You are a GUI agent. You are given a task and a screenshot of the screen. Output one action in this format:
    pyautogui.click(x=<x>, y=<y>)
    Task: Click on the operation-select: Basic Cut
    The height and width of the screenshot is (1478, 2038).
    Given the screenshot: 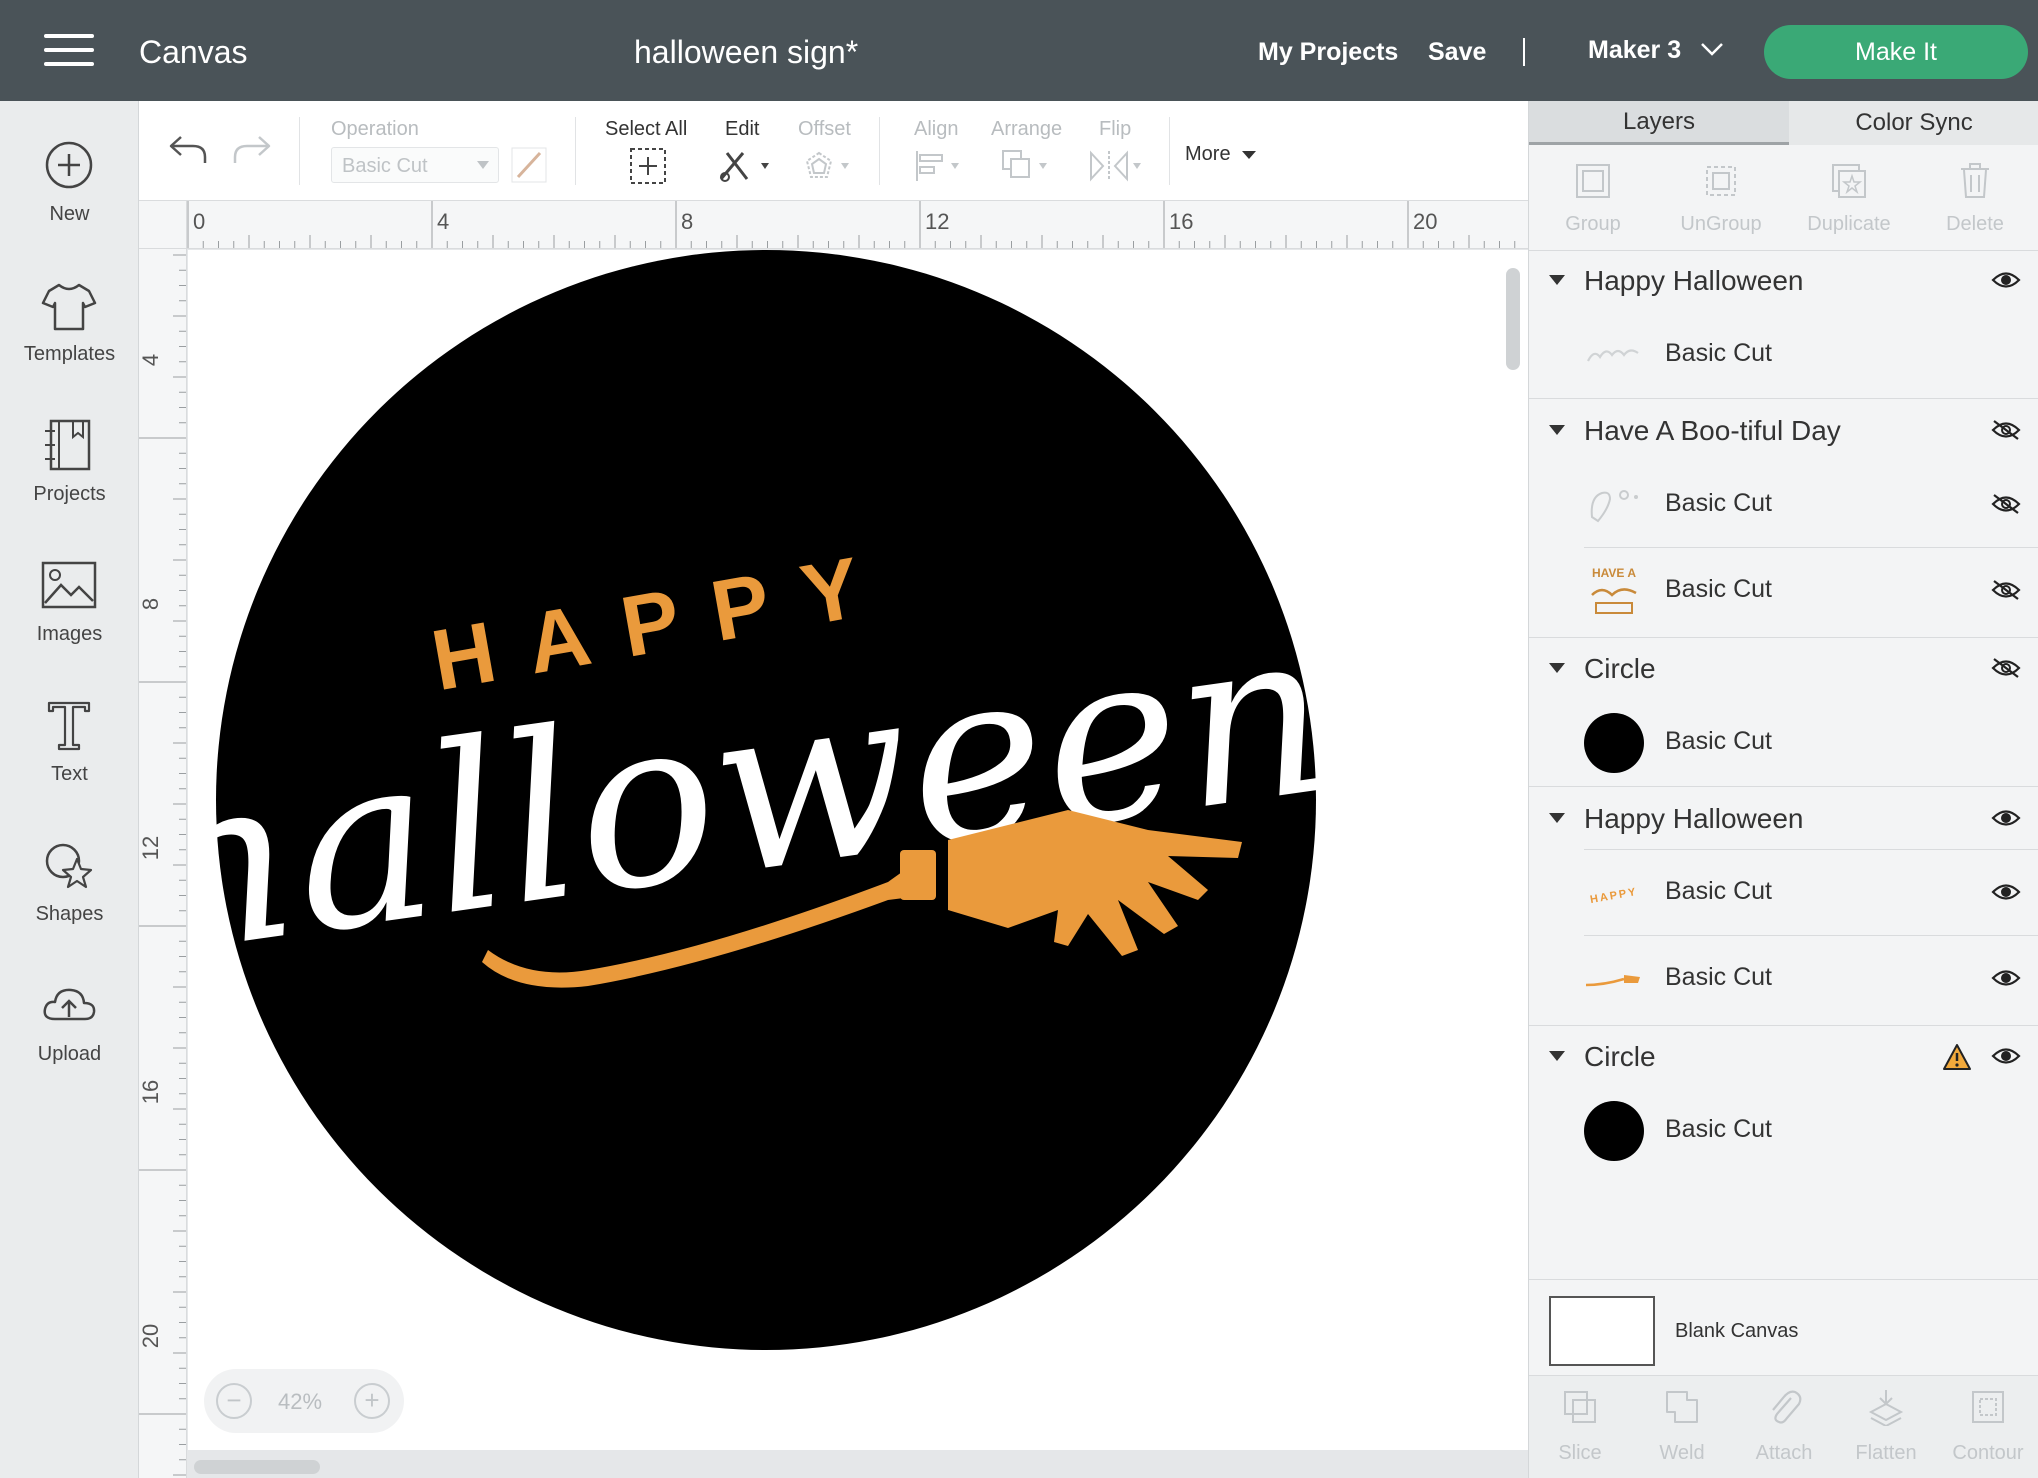 What is the action you would take?
    pyautogui.click(x=415, y=165)
    